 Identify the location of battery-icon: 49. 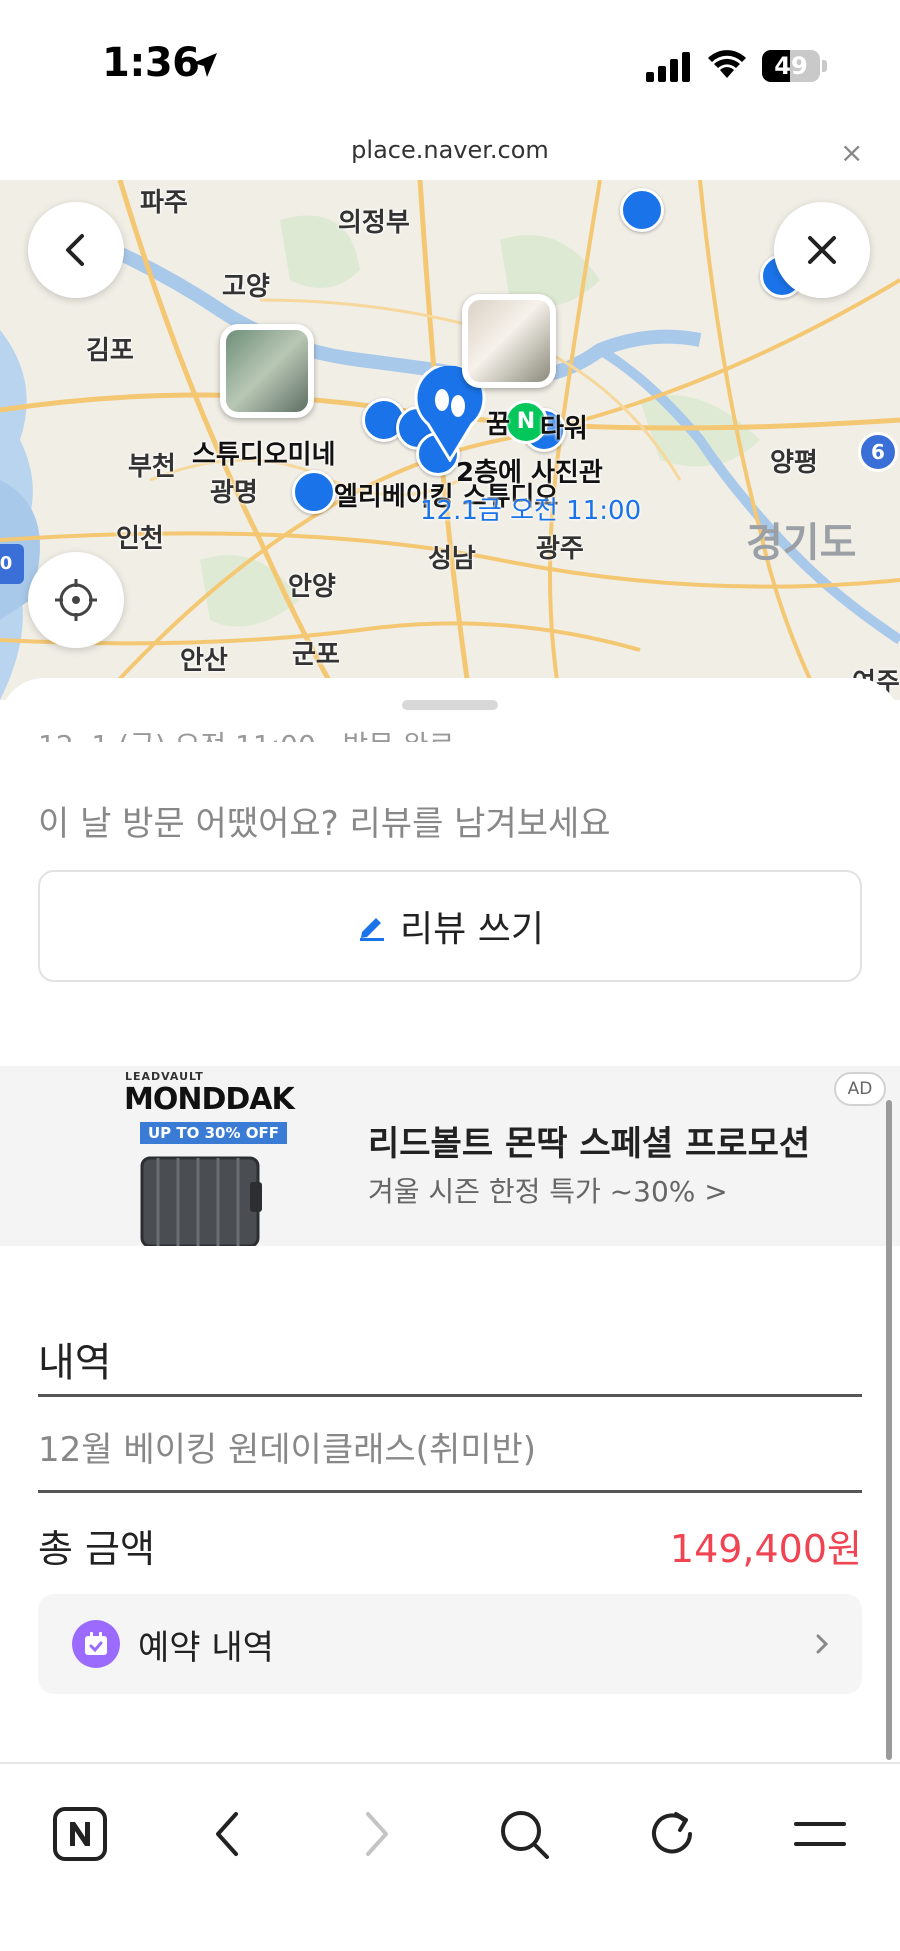
(791, 66).